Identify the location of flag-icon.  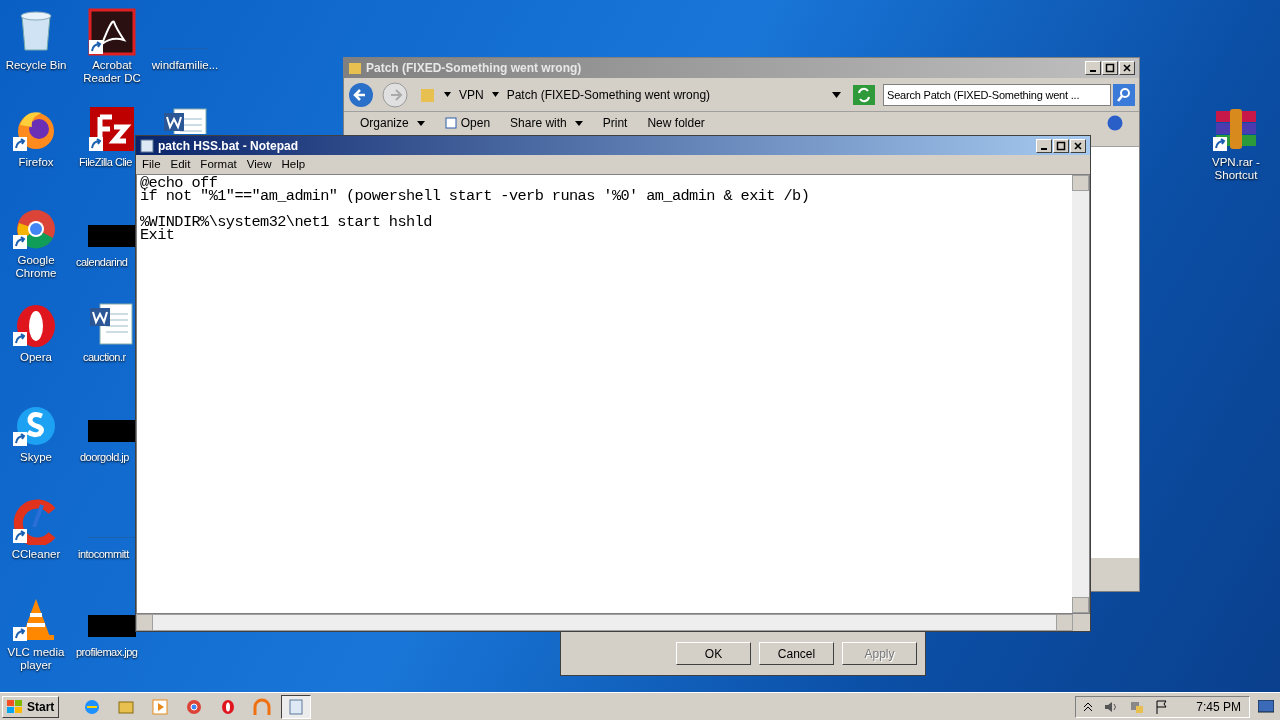
(1162, 706).